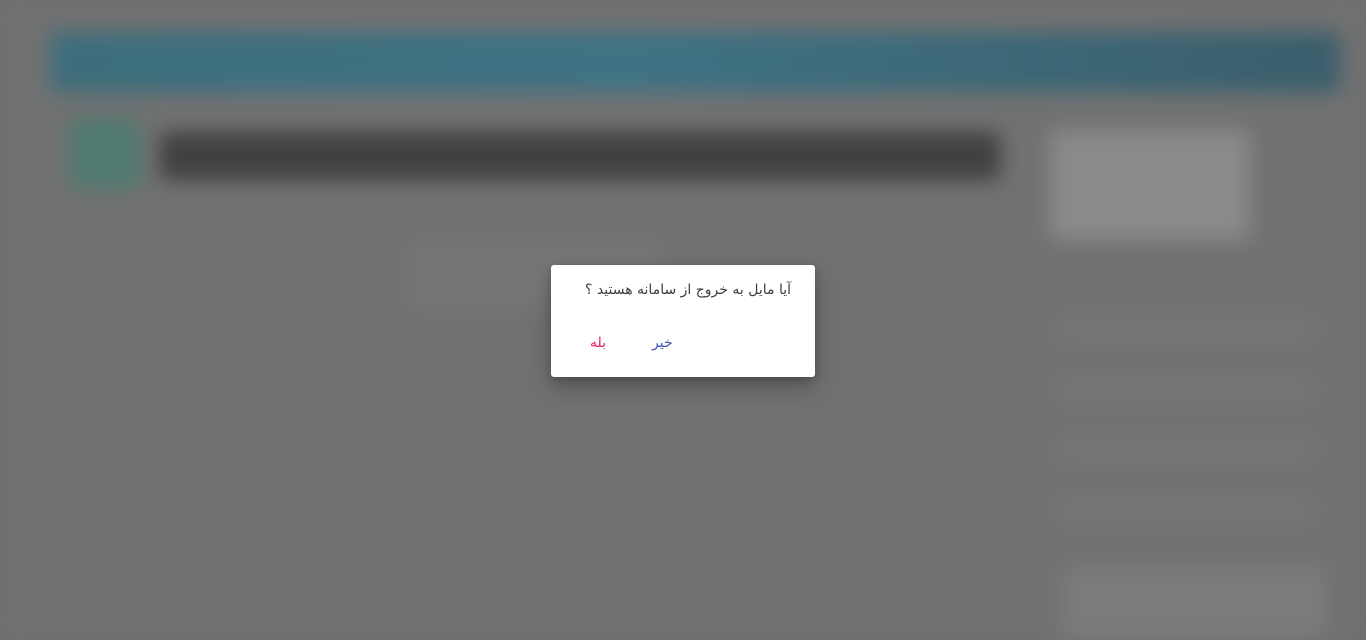  Describe the element at coordinates (662, 343) in the screenshot. I see `no-button: خیر` at that location.